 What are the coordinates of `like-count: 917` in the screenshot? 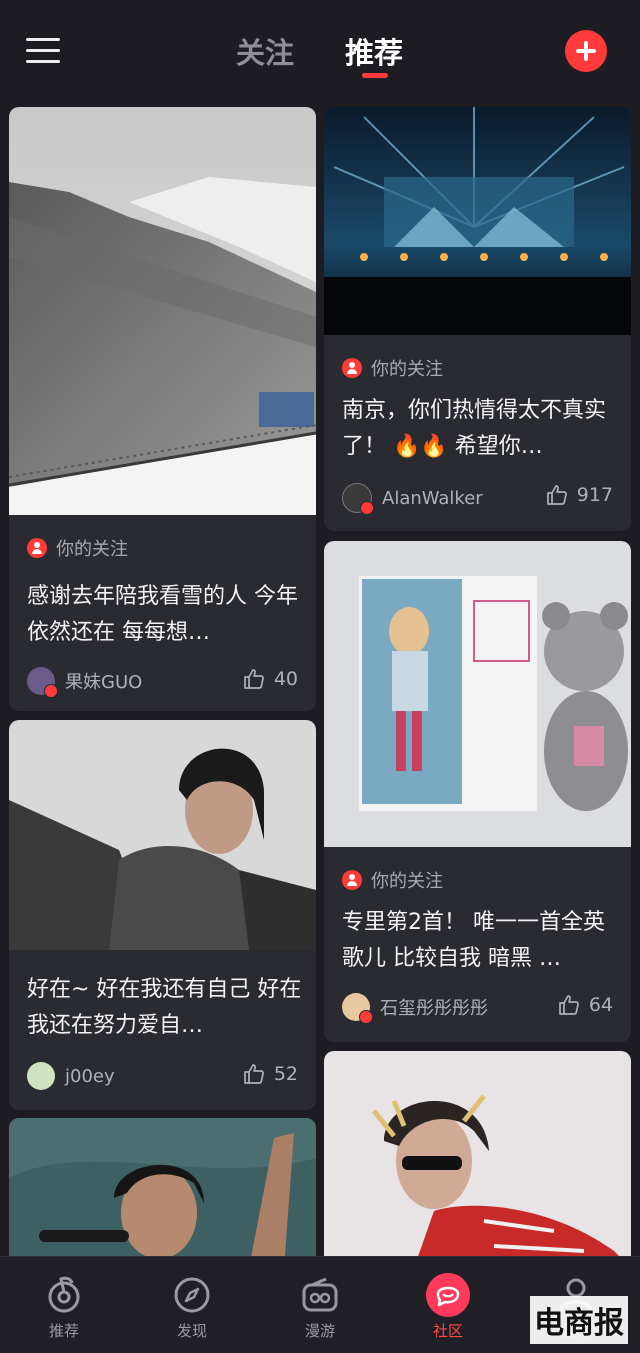 It's located at (594, 495).